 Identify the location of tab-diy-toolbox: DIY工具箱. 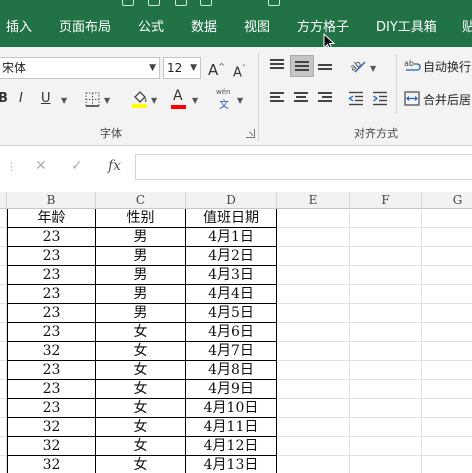
(406, 28).